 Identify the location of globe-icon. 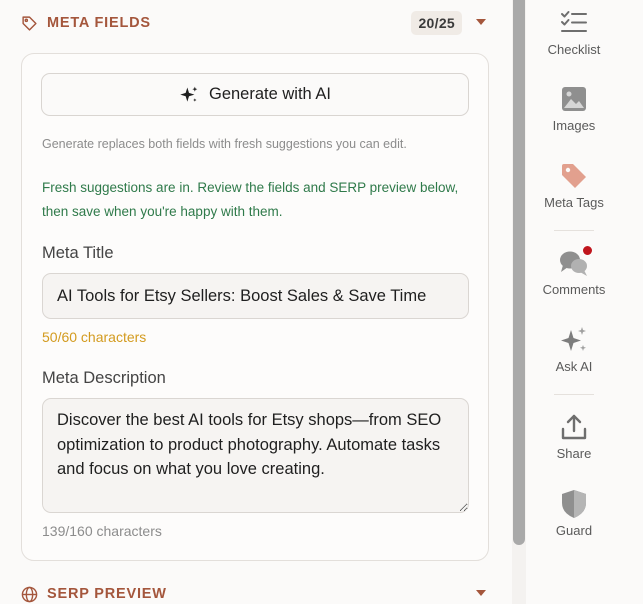
(29, 594).